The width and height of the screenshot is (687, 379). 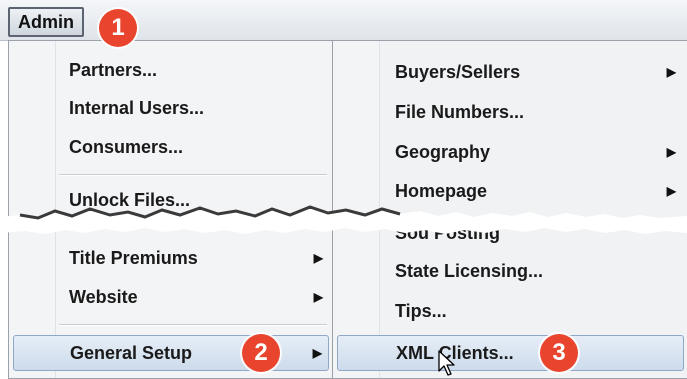 What do you see at coordinates (133, 258) in the screenshot?
I see `menu-item-label: Title Premiums` at bounding box center [133, 258].